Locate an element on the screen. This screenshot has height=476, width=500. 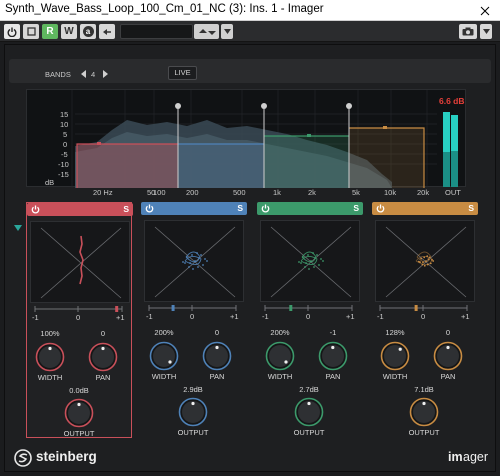
bands-increment-icon is located at coordinates (106, 74).